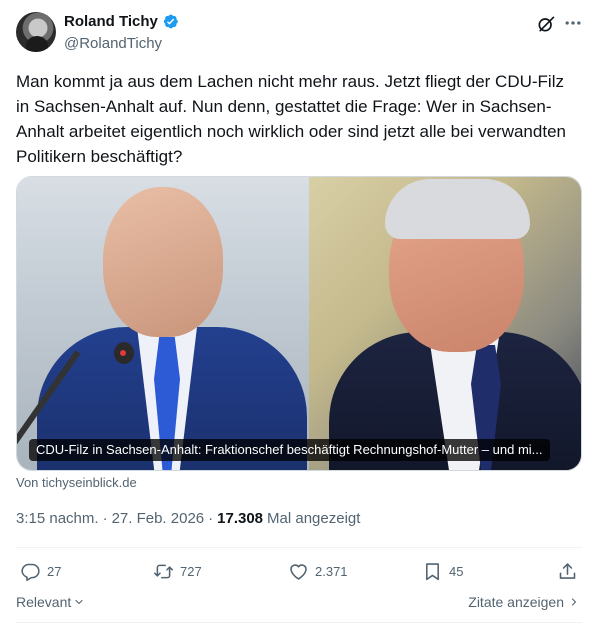 The height and width of the screenshot is (624, 597). What do you see at coordinates (36, 32) in the screenshot?
I see `avatar` at bounding box center [36, 32].